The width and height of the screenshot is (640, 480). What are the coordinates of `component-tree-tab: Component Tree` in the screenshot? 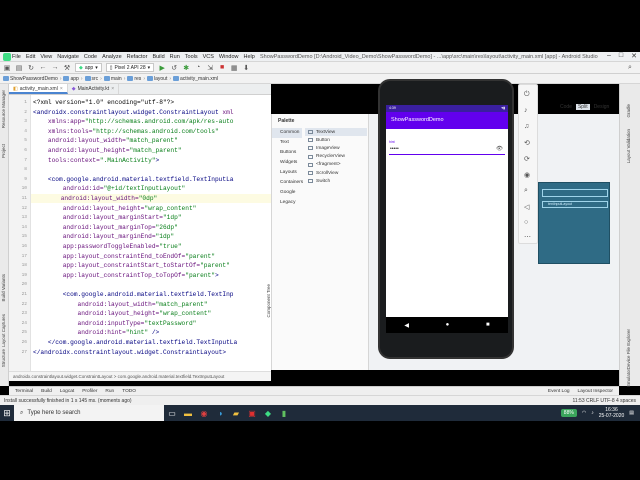 It's located at (268, 301).